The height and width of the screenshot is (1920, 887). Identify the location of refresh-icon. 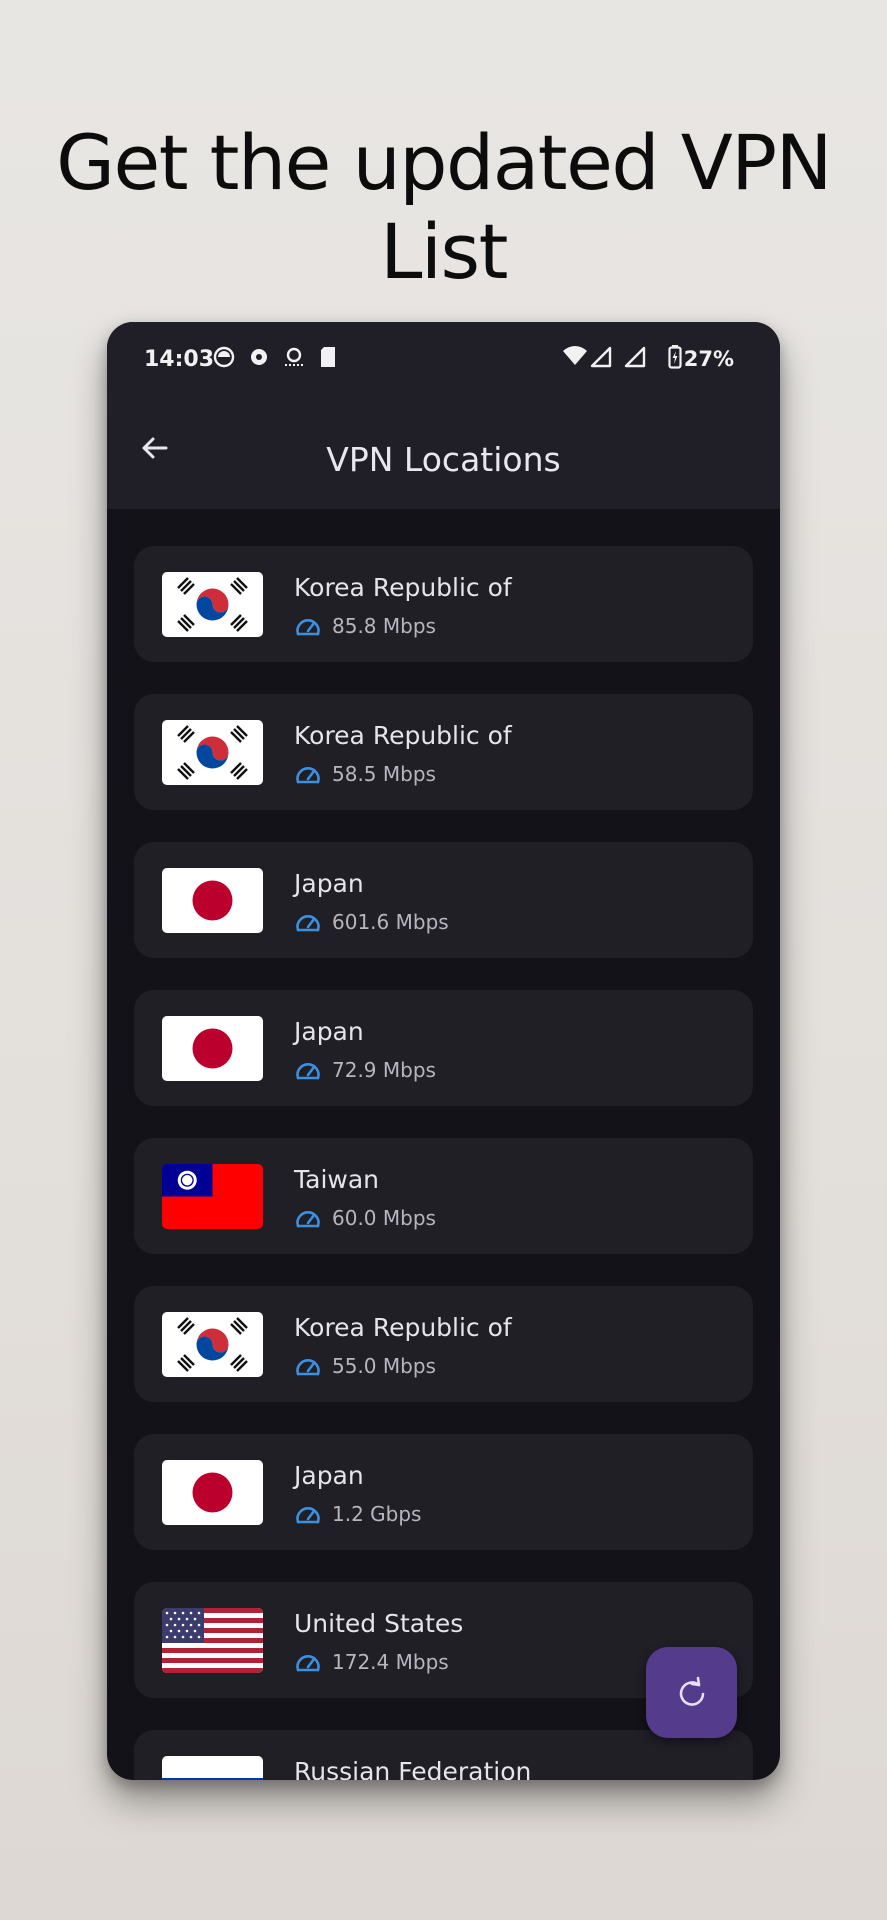
(692, 1691).